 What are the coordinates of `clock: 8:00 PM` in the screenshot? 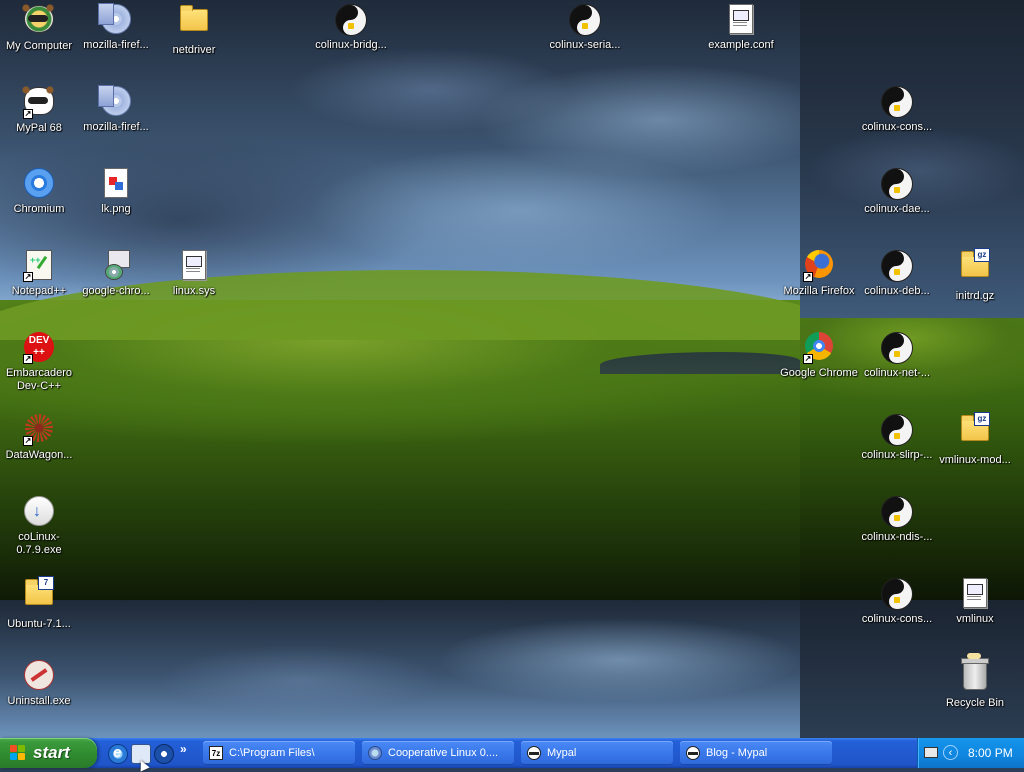 It's located at (990, 753).